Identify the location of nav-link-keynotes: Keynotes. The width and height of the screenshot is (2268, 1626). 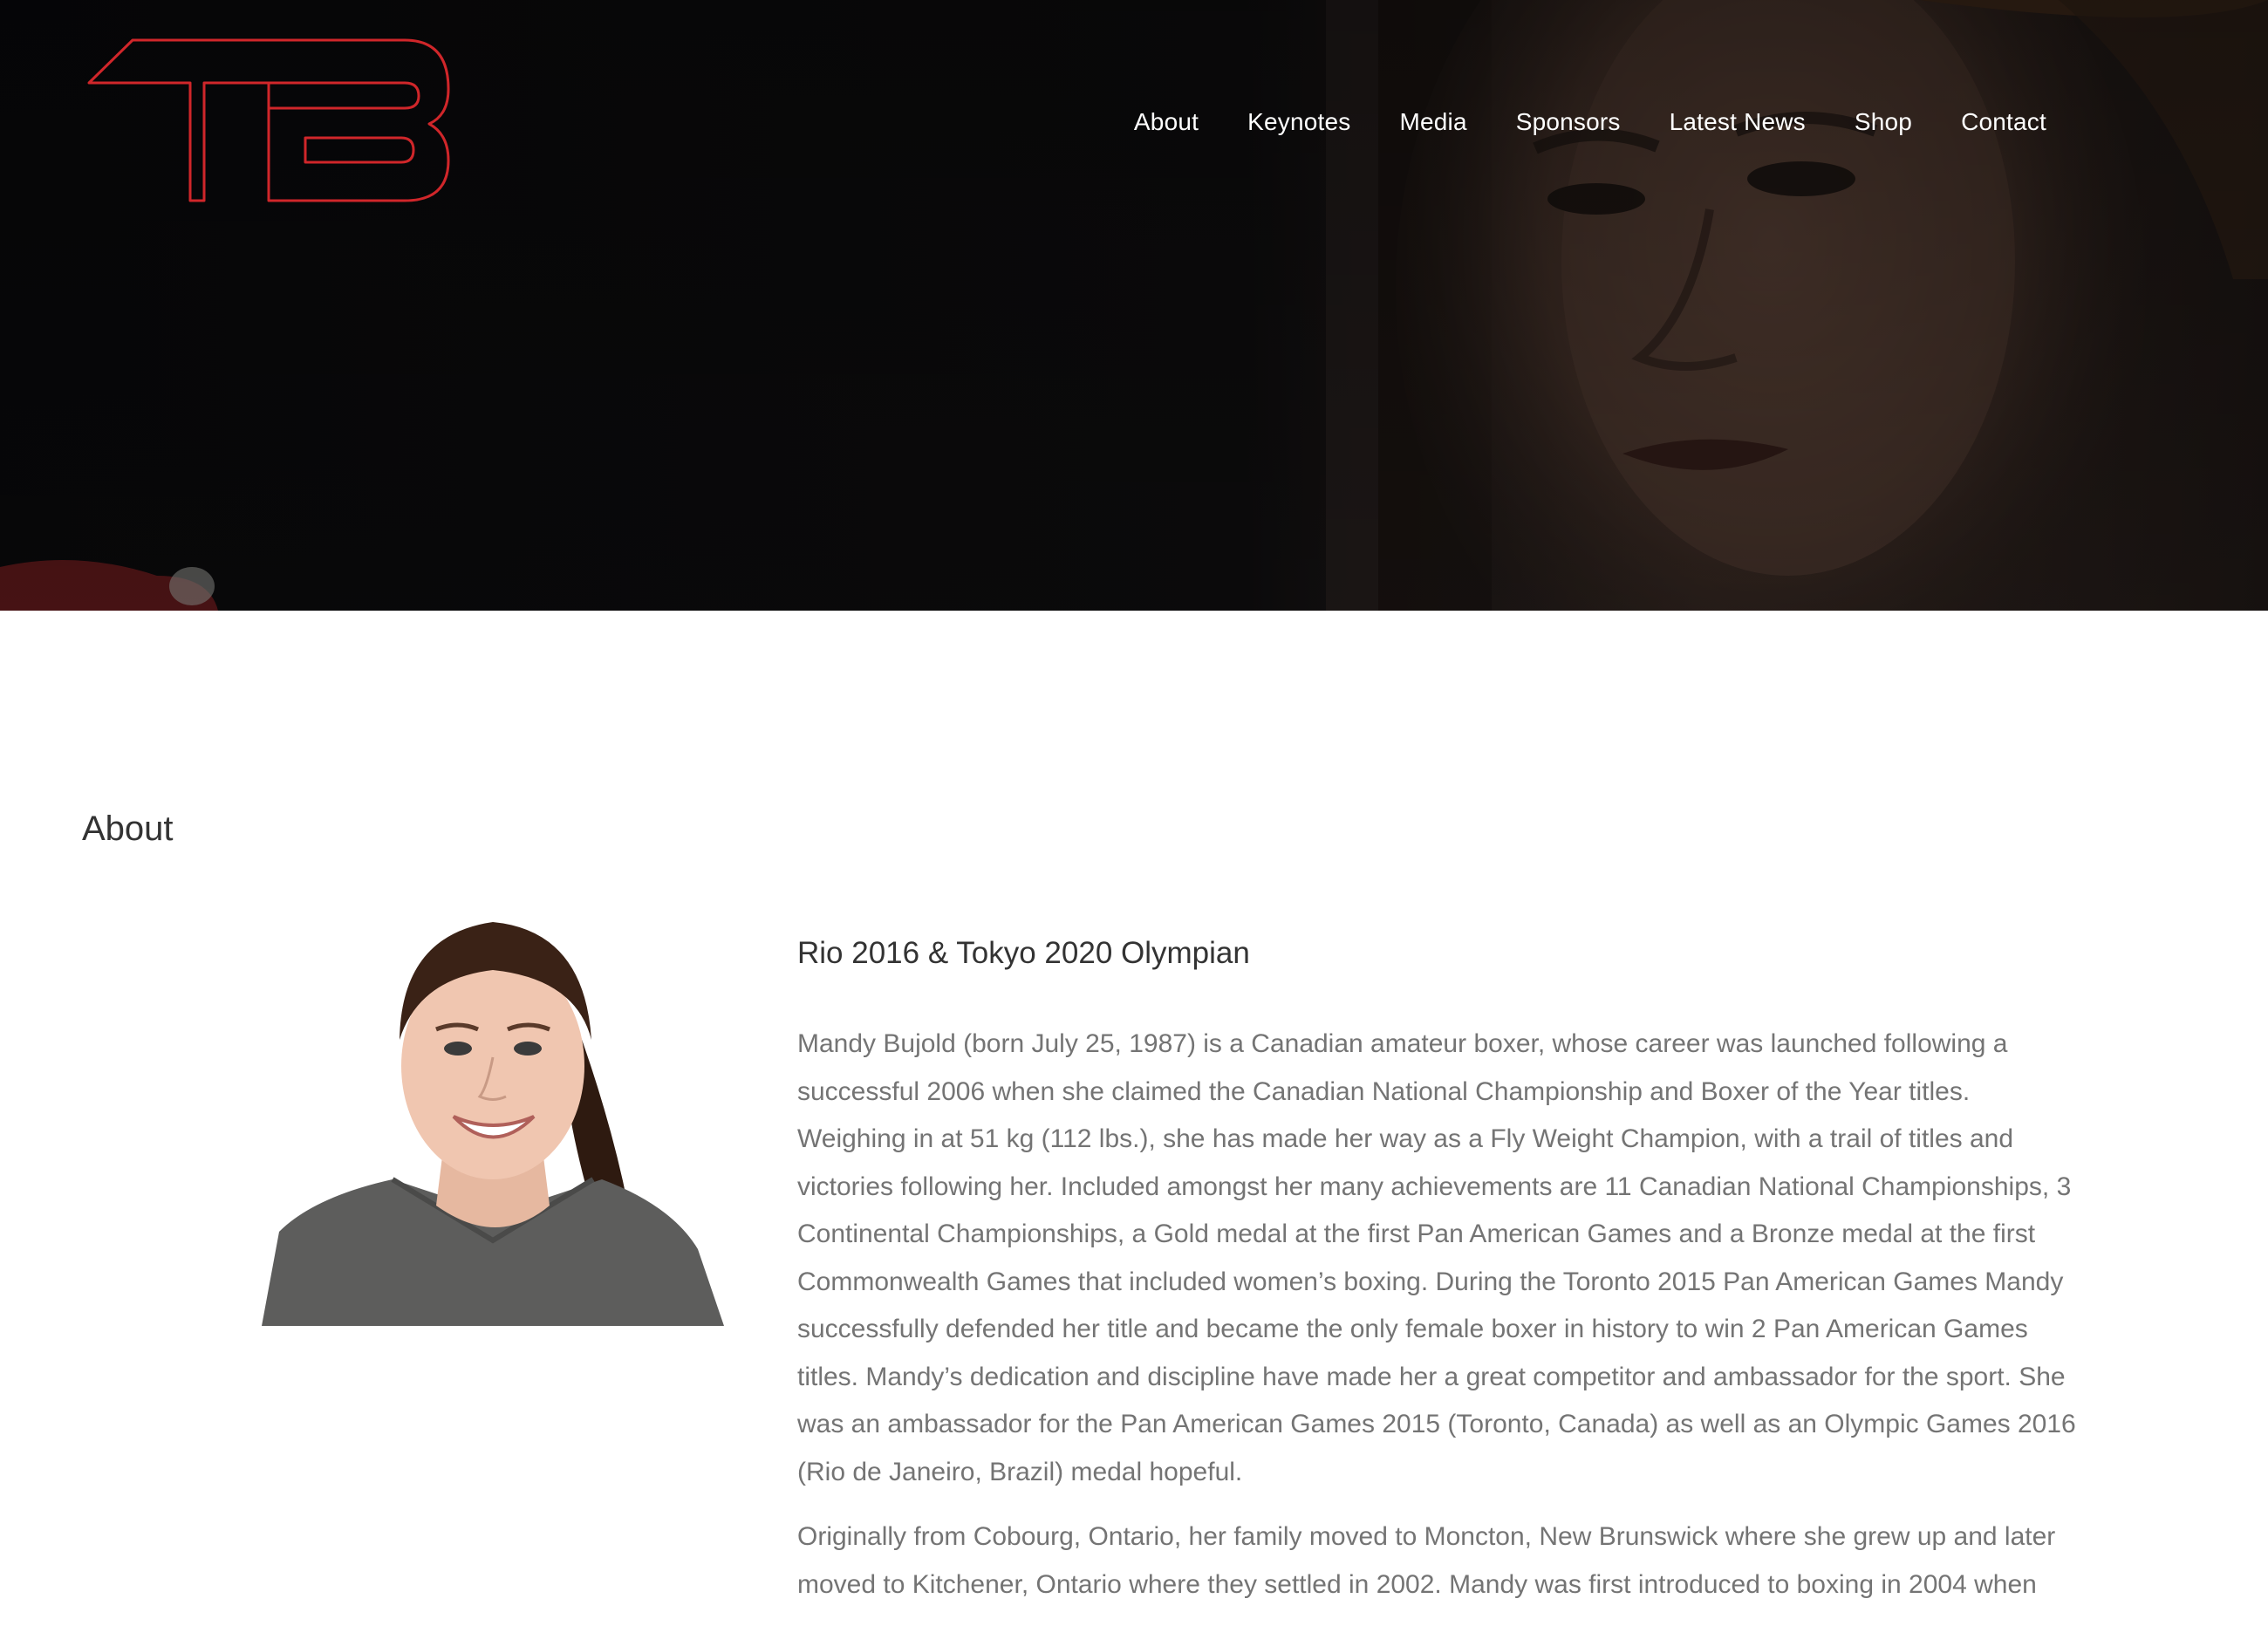
(1299, 123).